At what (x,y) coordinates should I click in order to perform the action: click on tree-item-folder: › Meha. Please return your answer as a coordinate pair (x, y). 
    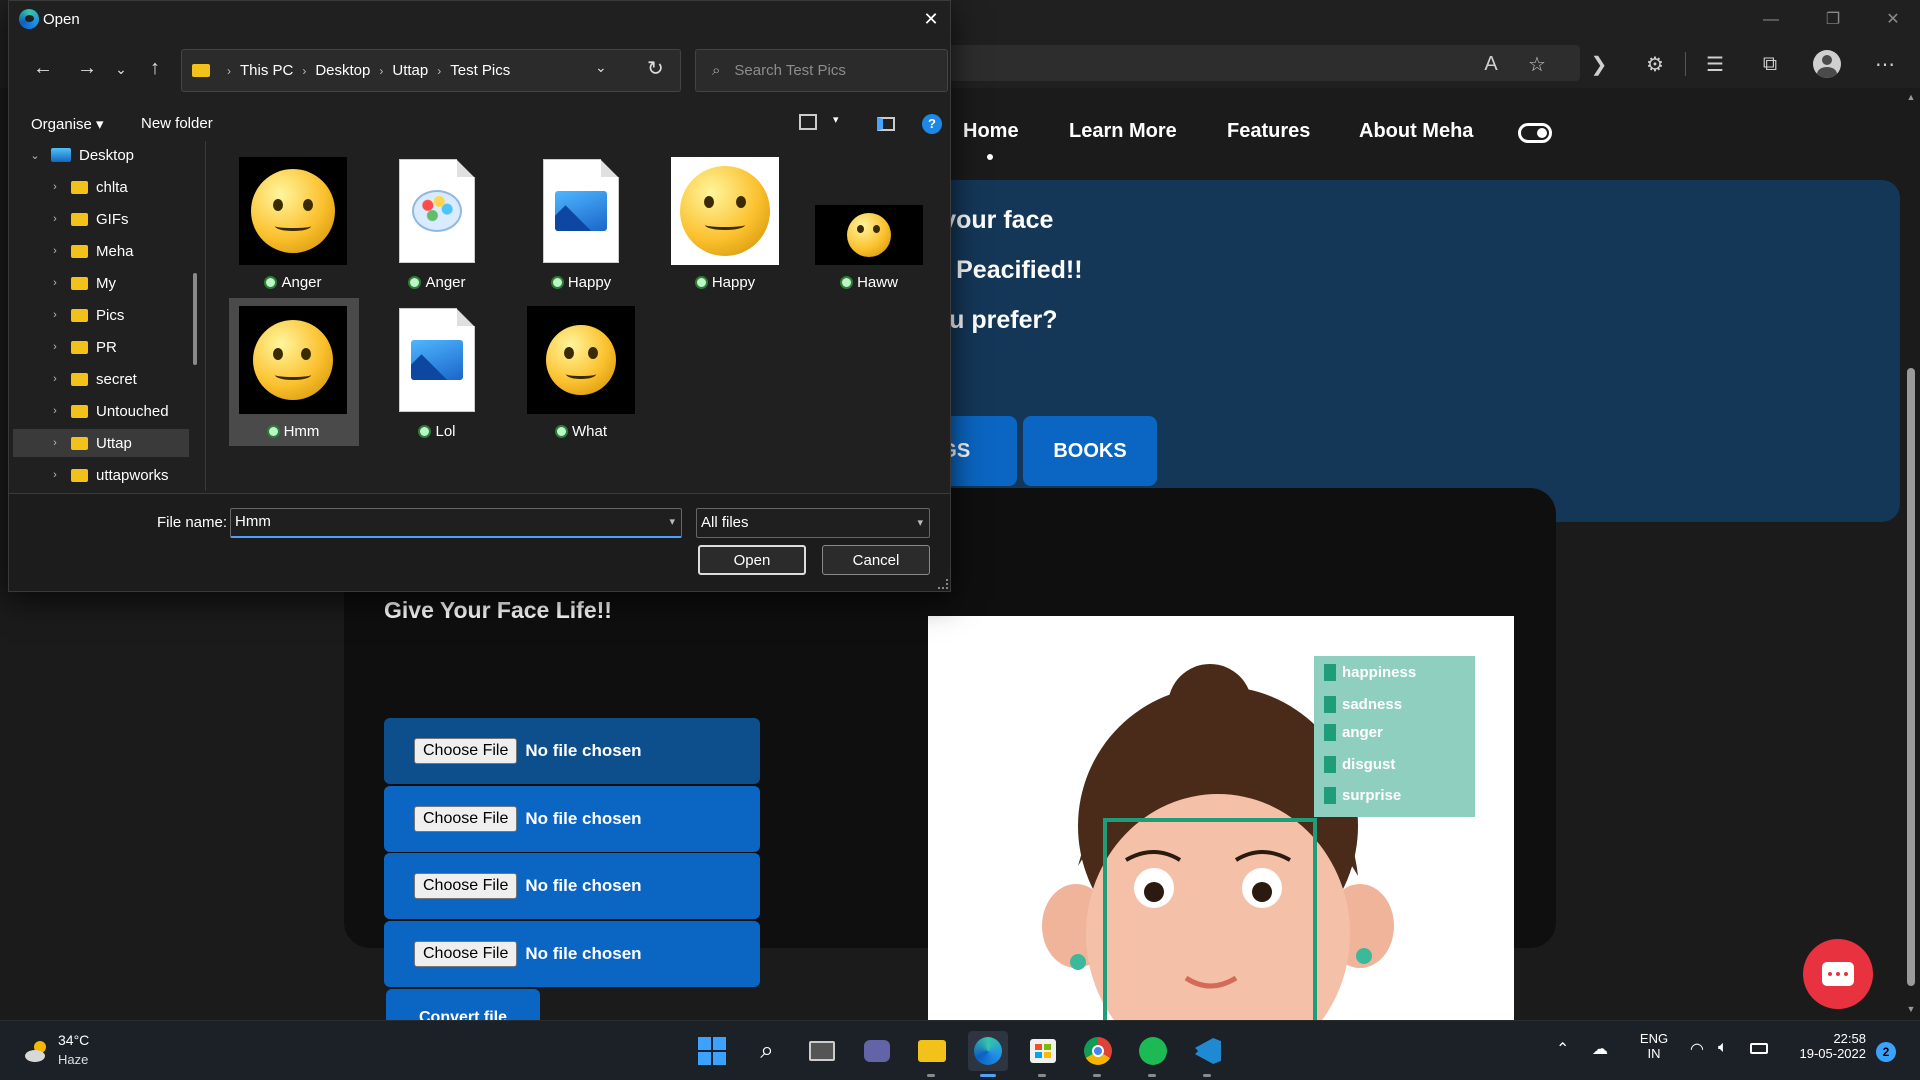
    Looking at the image, I should click on (101, 251).